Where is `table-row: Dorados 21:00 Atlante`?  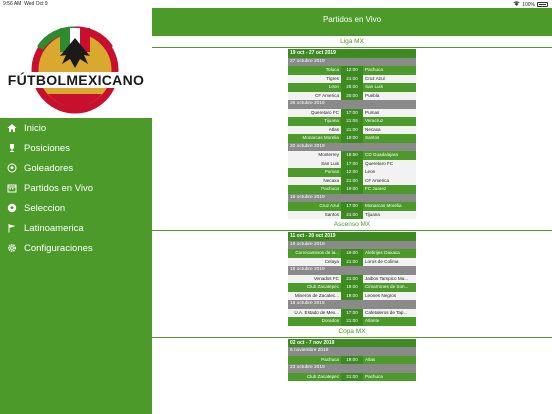 table-row: Dorados 21:00 Atlante is located at coordinates (352, 321).